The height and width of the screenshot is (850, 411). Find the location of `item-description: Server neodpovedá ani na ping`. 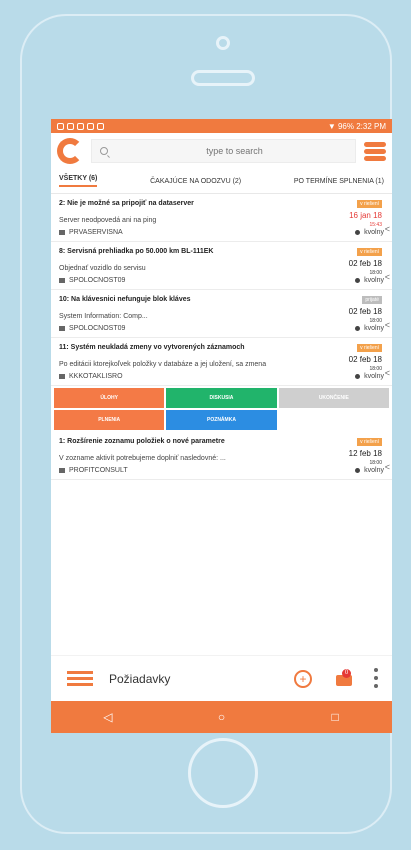

item-description: Server neodpovedá ani na ping is located at coordinates (108, 220).